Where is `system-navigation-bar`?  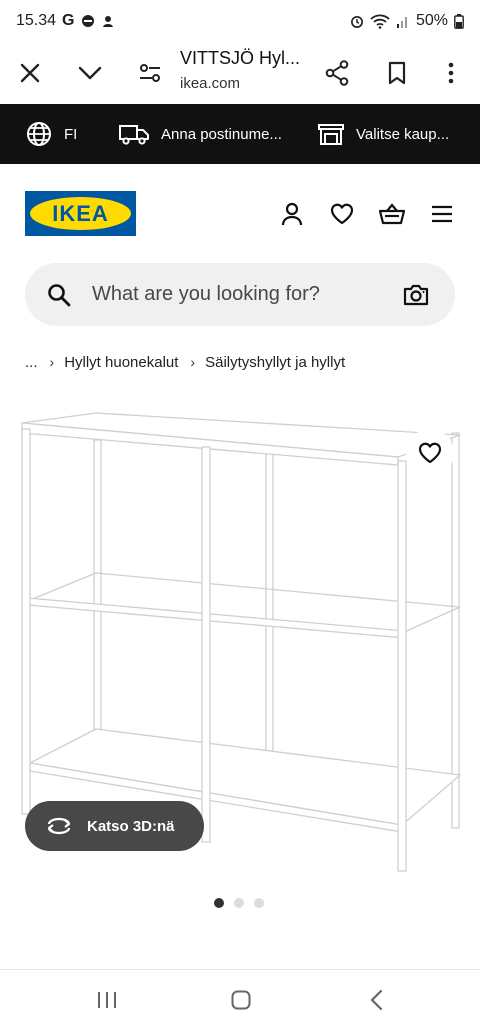
system-navigation-bar is located at coordinates (240, 999).